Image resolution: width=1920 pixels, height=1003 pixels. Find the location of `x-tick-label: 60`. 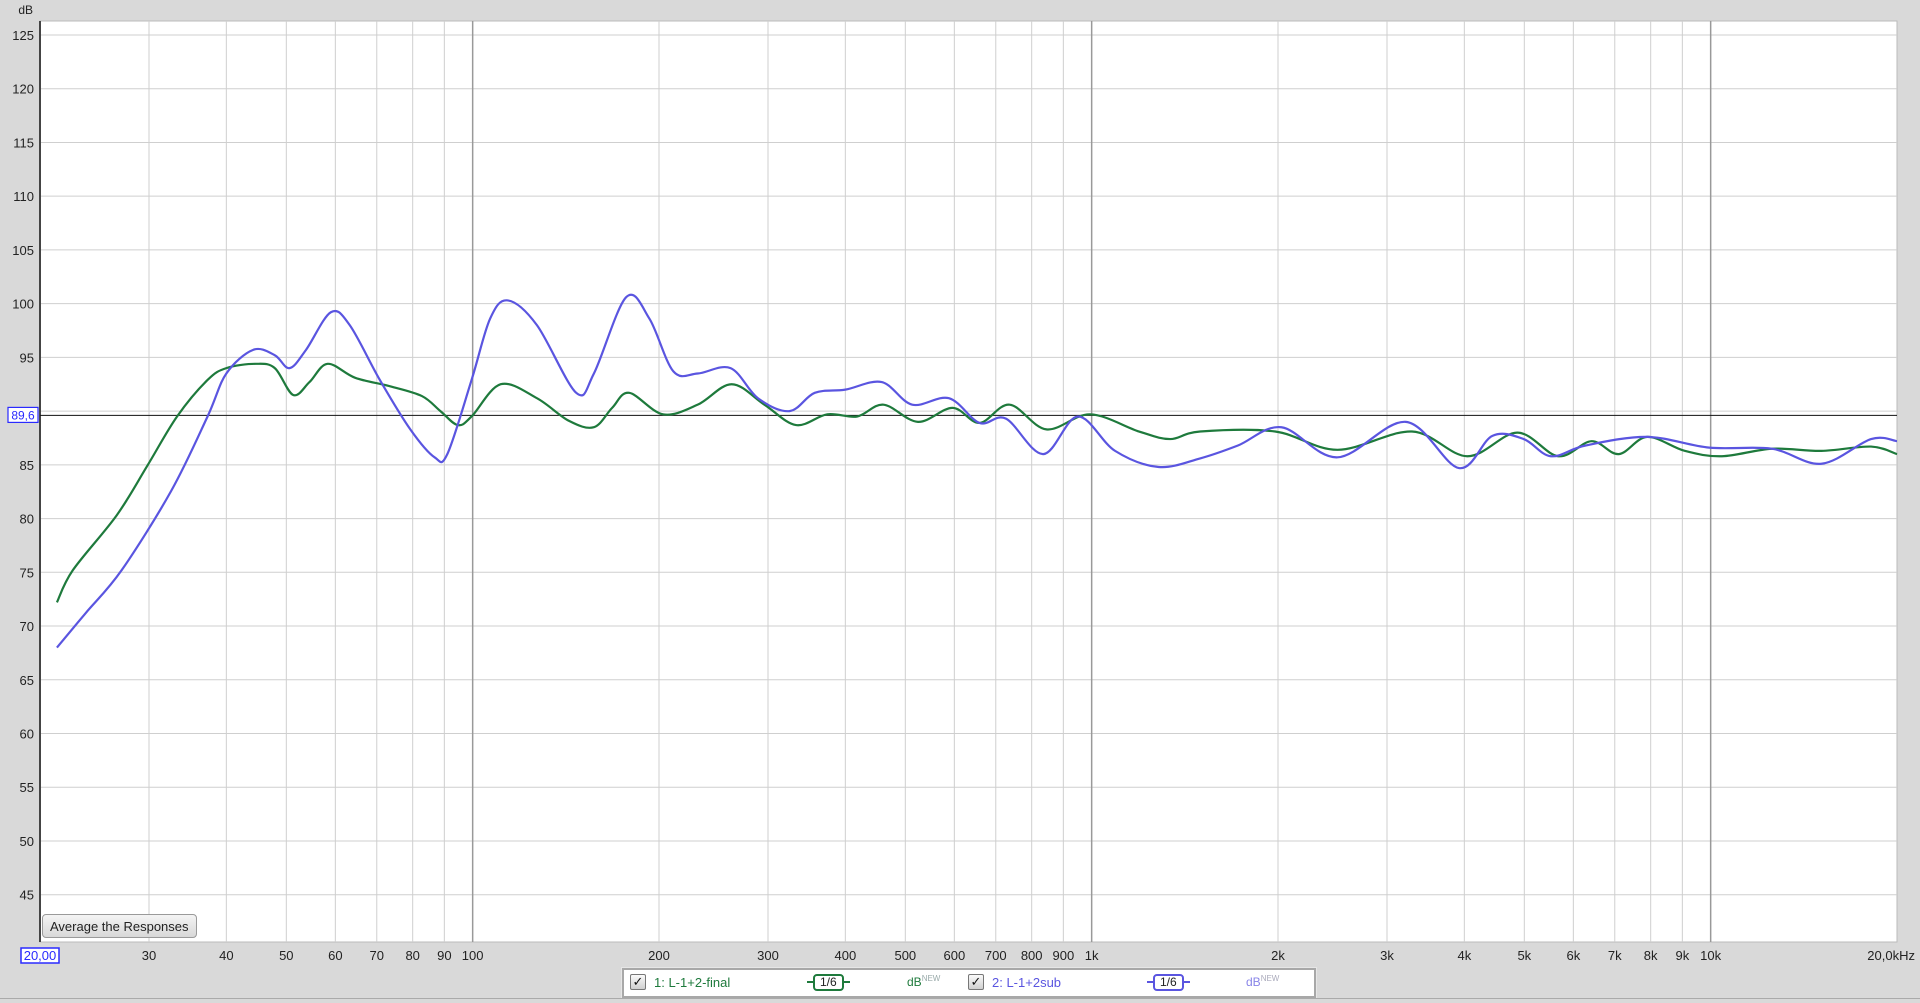

x-tick-label: 60 is located at coordinates (335, 955).